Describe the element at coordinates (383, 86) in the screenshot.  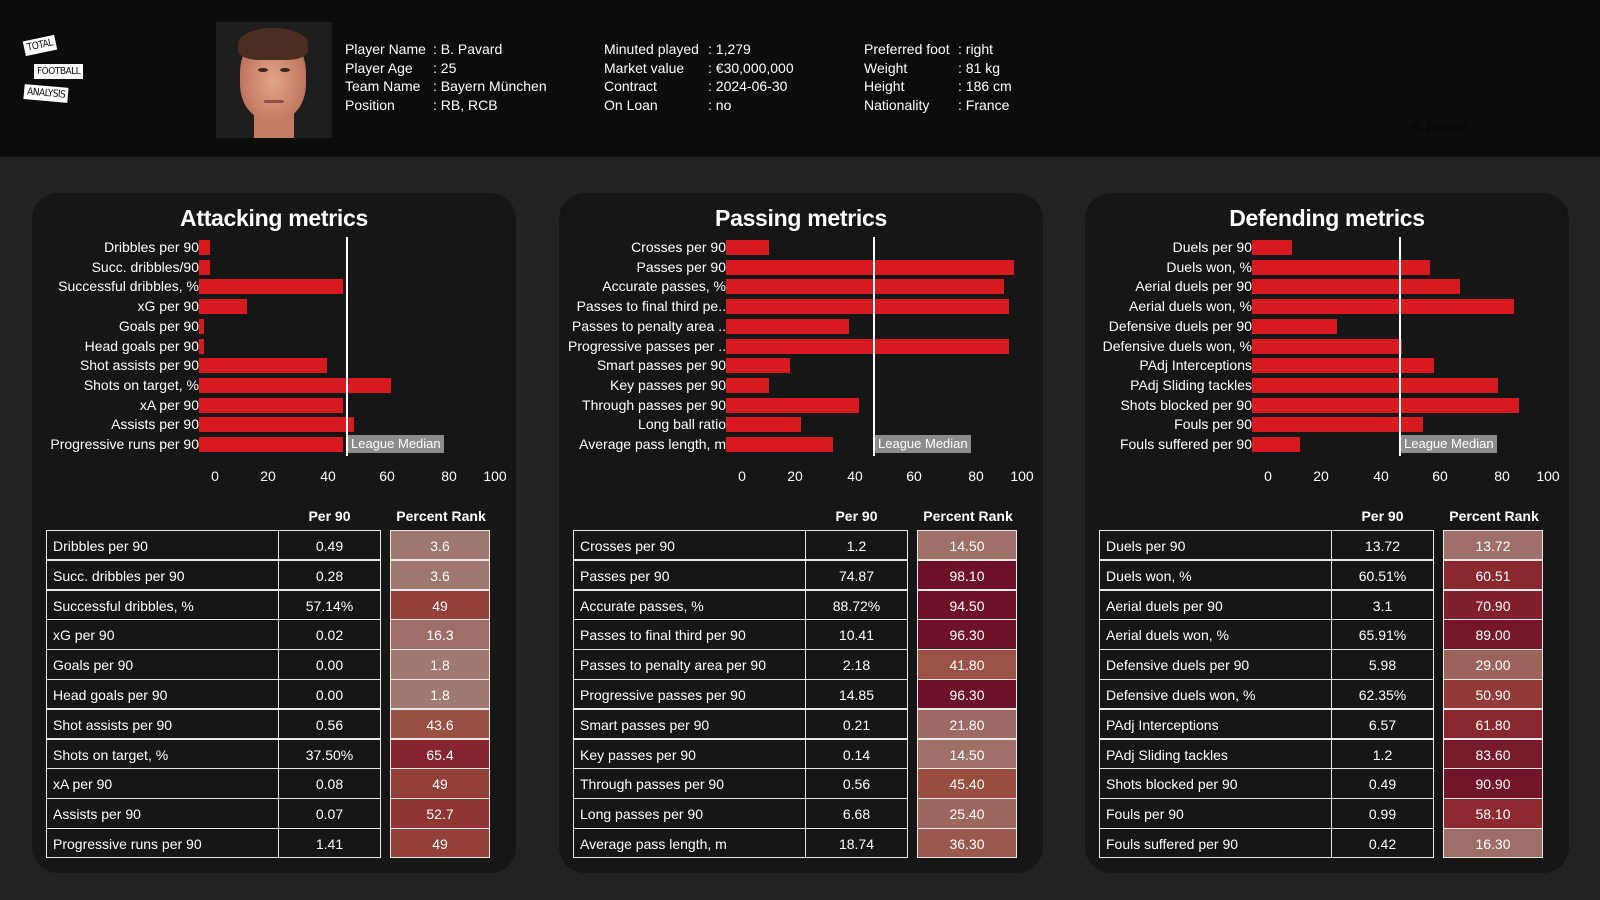
I see `info-key: Team Name` at that location.